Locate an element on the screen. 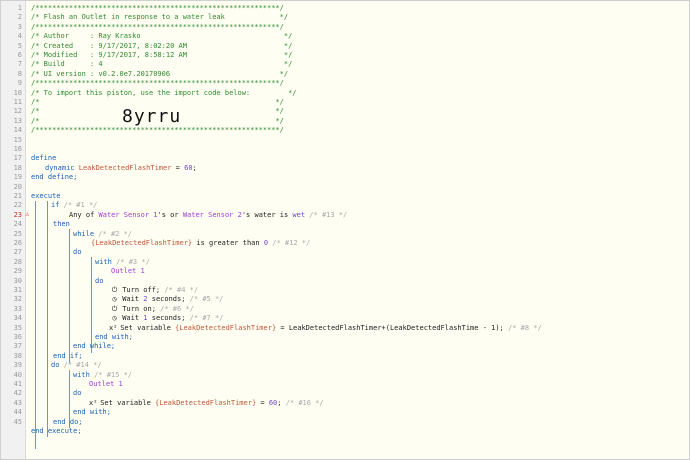  line-number: 24 is located at coordinates (17, 224).